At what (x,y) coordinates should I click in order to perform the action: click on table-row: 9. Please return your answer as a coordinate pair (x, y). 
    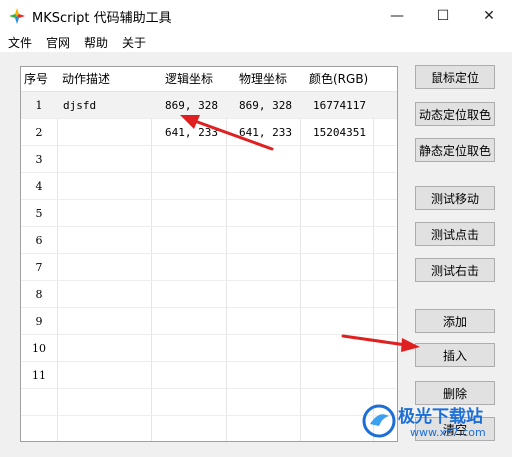
    Looking at the image, I should click on (209, 321).